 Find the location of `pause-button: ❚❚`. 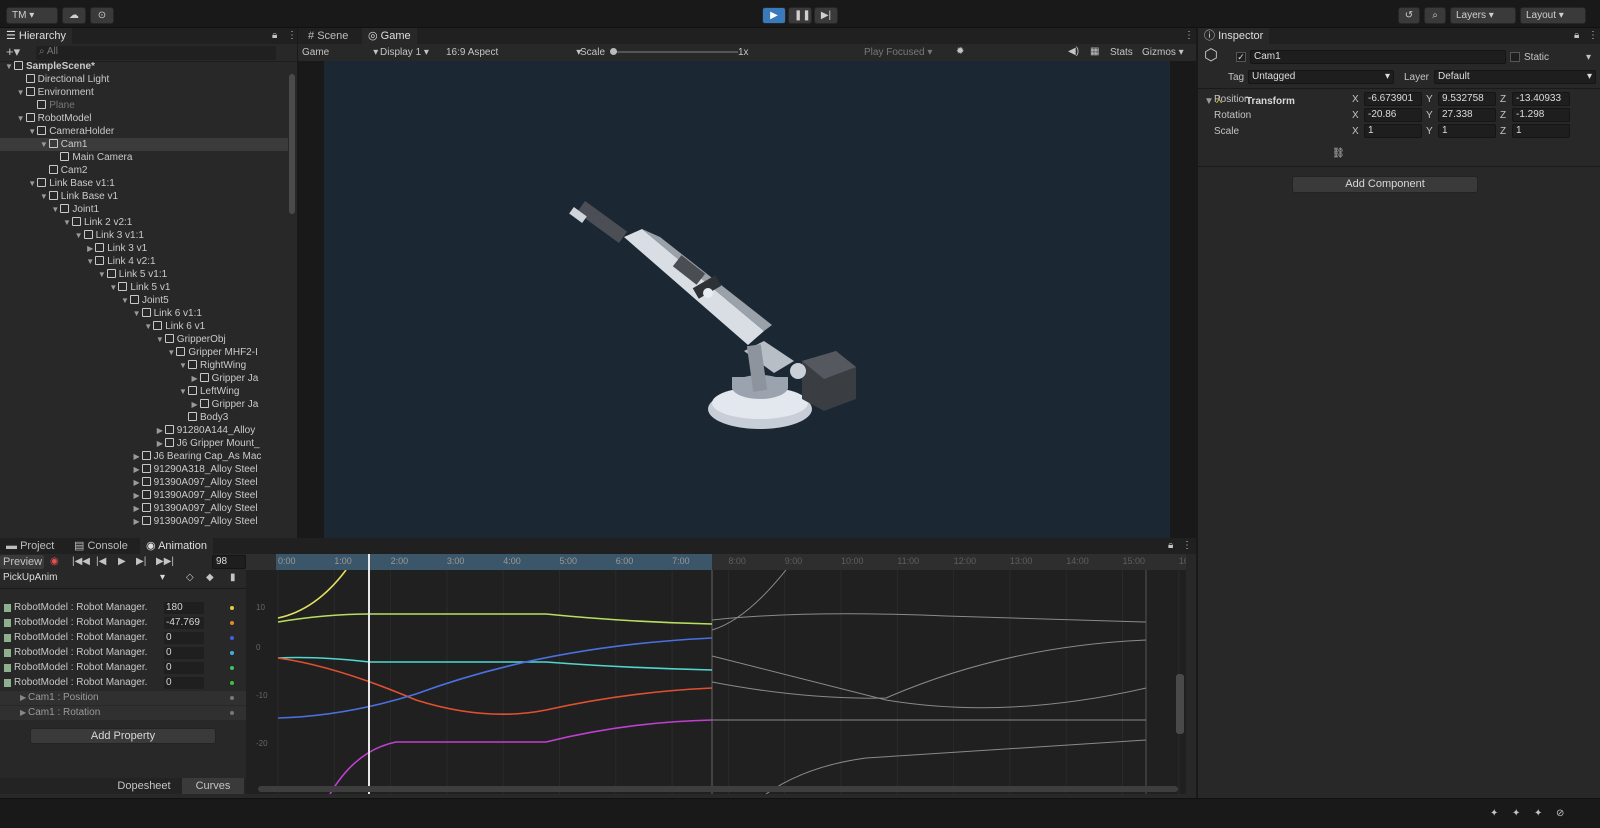

pause-button: ❚❚ is located at coordinates (800, 15).